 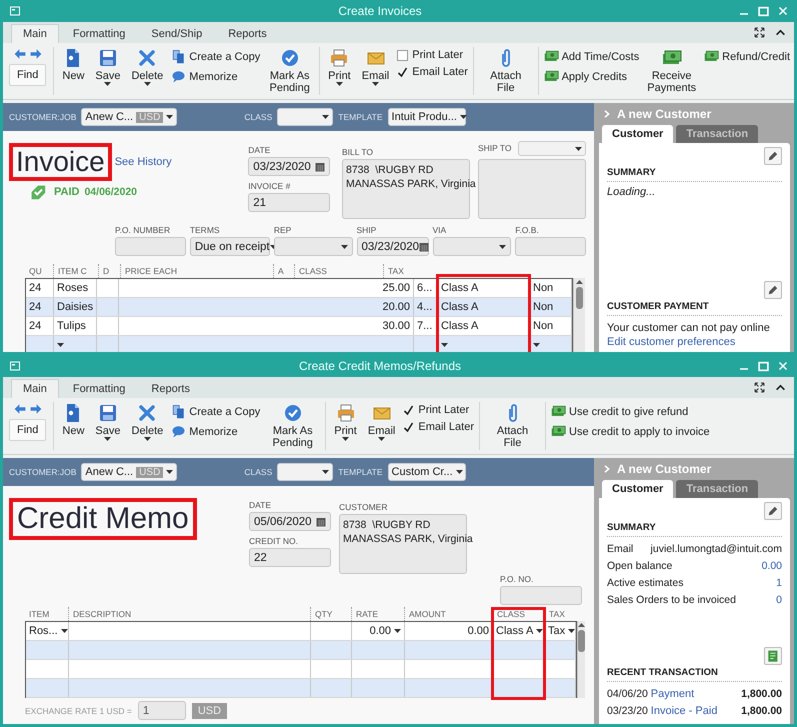 What do you see at coordinates (178, 56) in the screenshot?
I see `pages-icon` at bounding box center [178, 56].